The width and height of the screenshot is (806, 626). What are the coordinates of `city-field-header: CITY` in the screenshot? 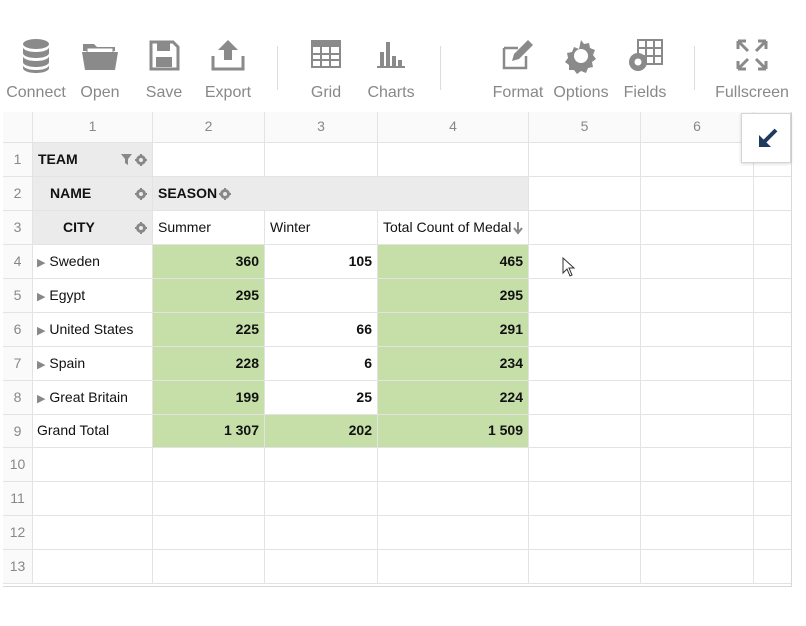 It's located at (93, 228).